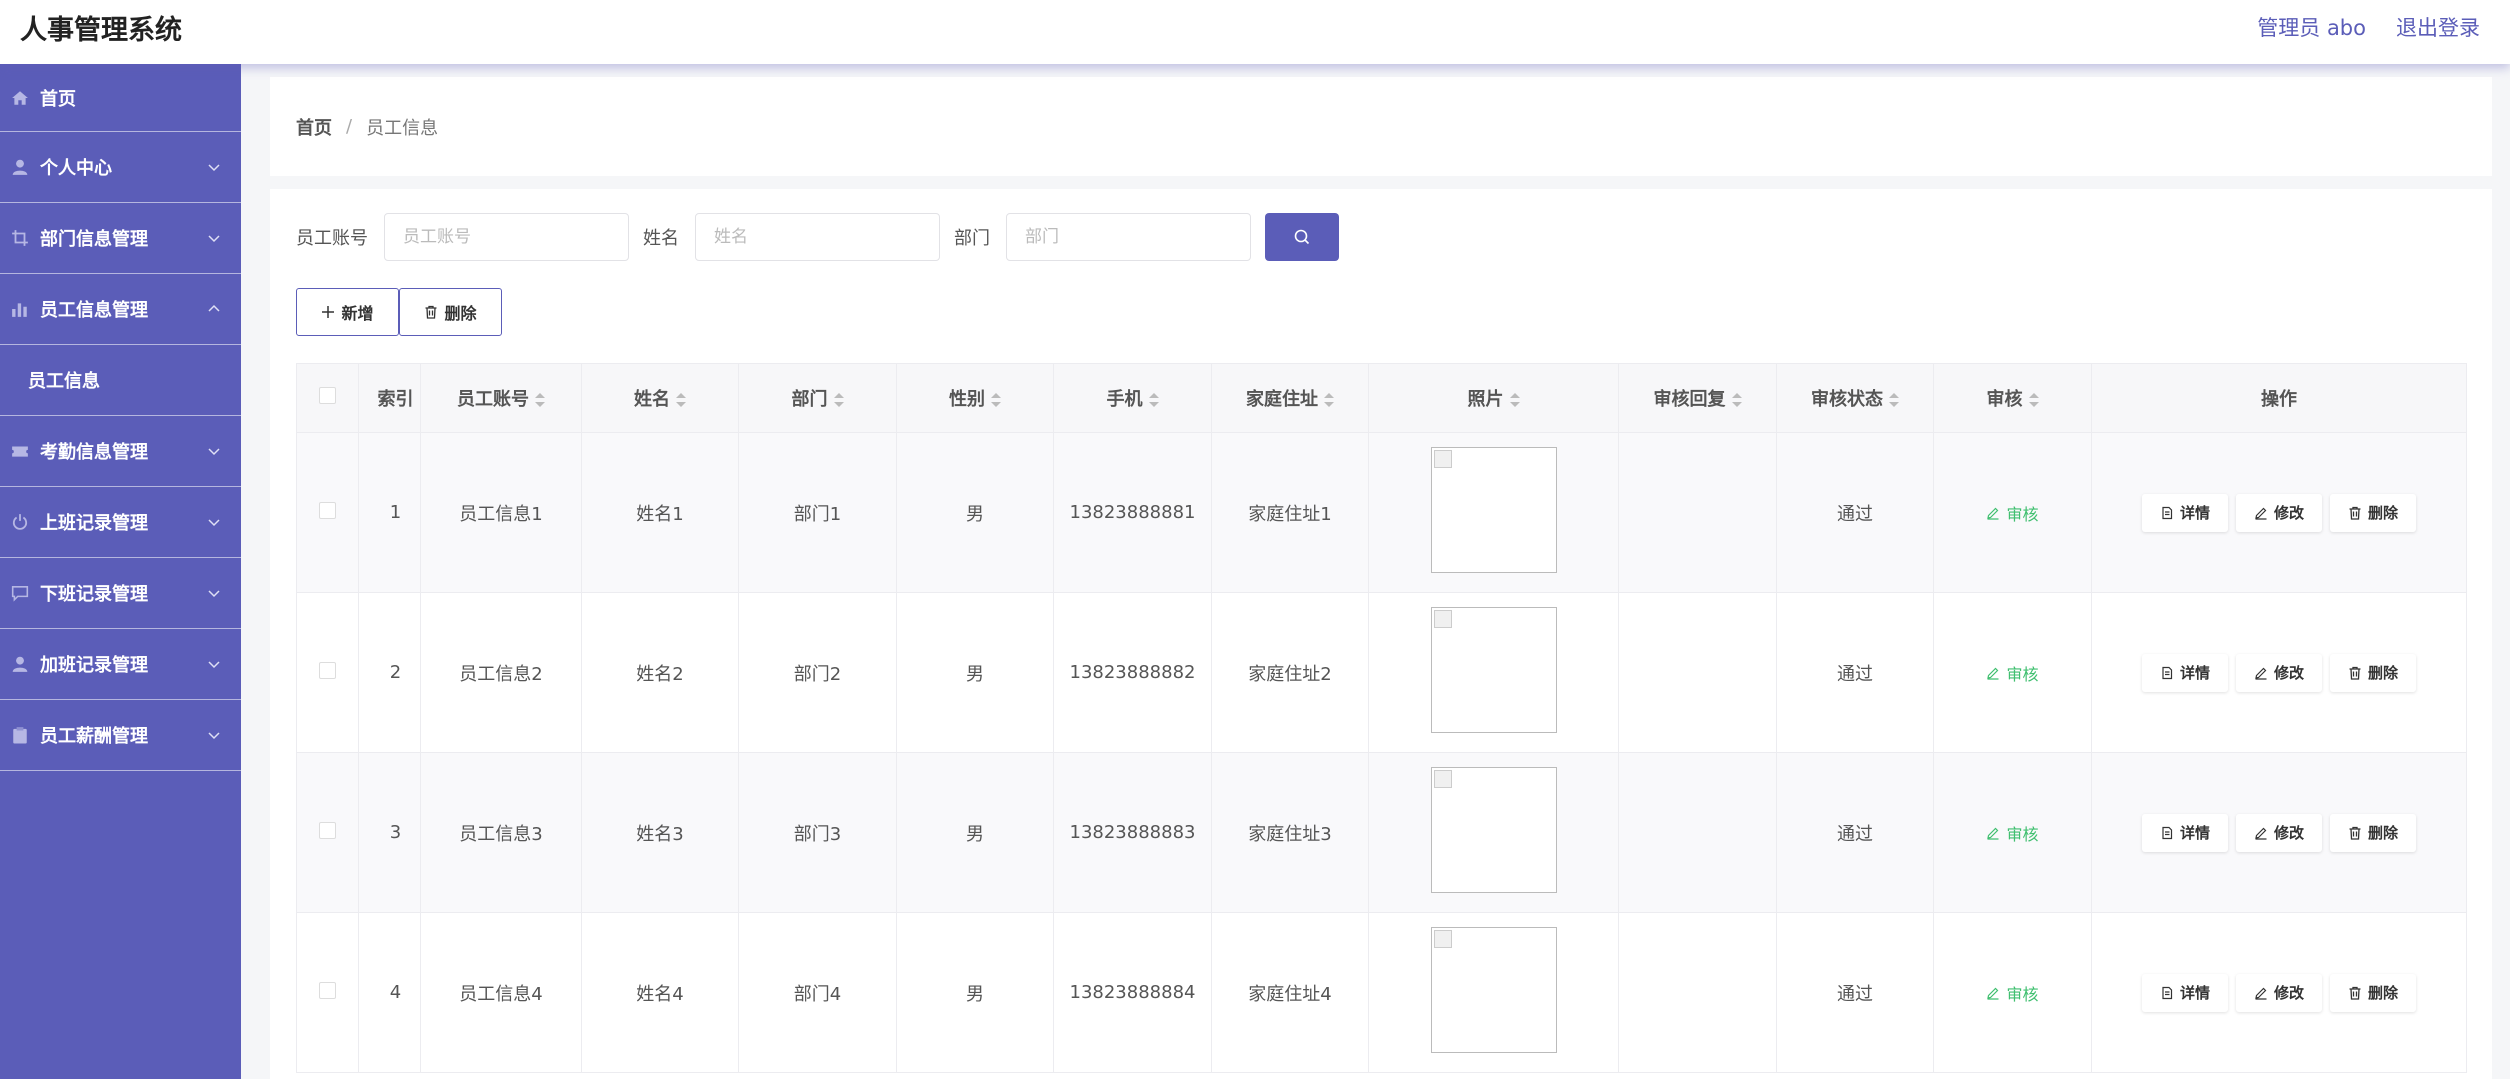 The height and width of the screenshot is (1079, 2510). I want to click on phone-cell: 13823888881, so click(1132, 512).